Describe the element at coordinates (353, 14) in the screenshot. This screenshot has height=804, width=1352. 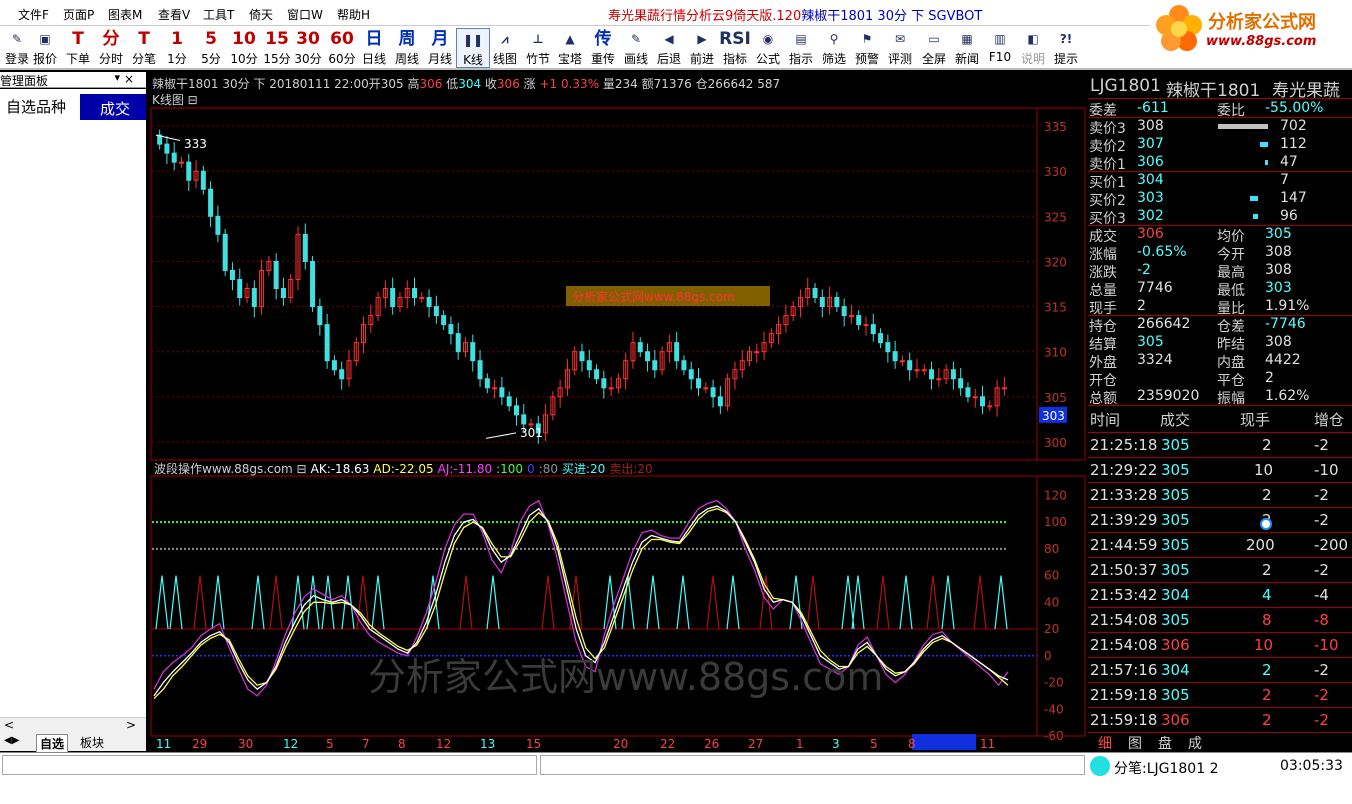
I see `menu-help: 帮助H` at that location.